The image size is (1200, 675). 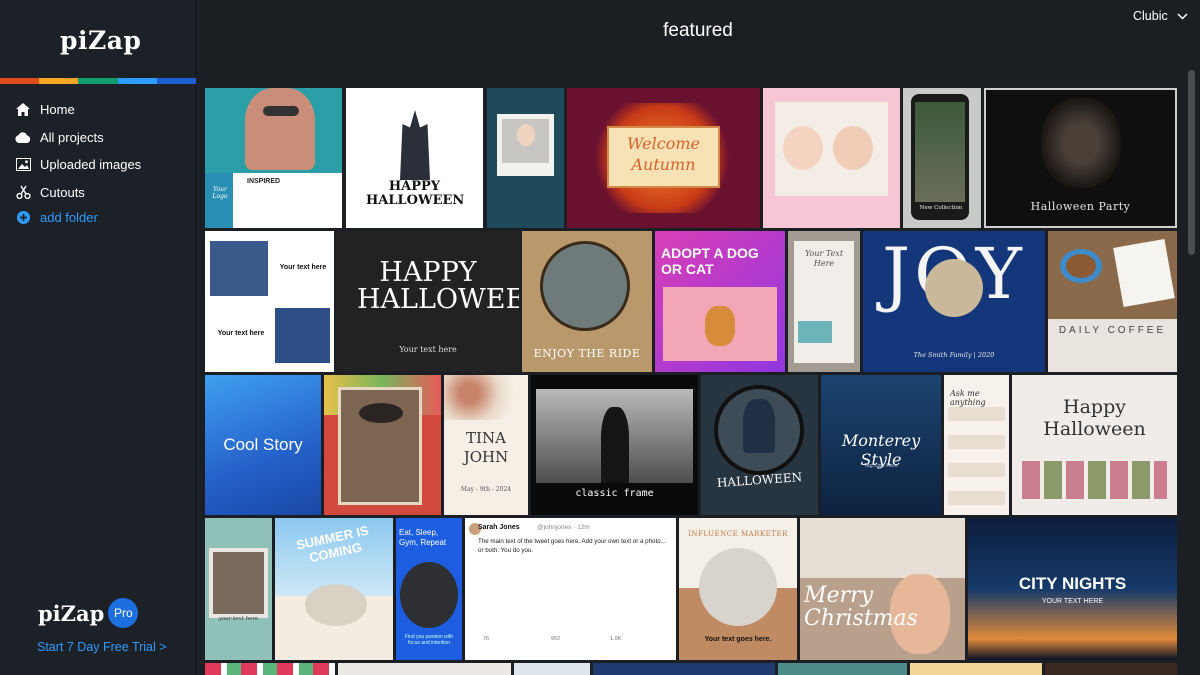 I want to click on tile-welcome-autumn-text: Welcome Autumn, so click(x=663, y=154).